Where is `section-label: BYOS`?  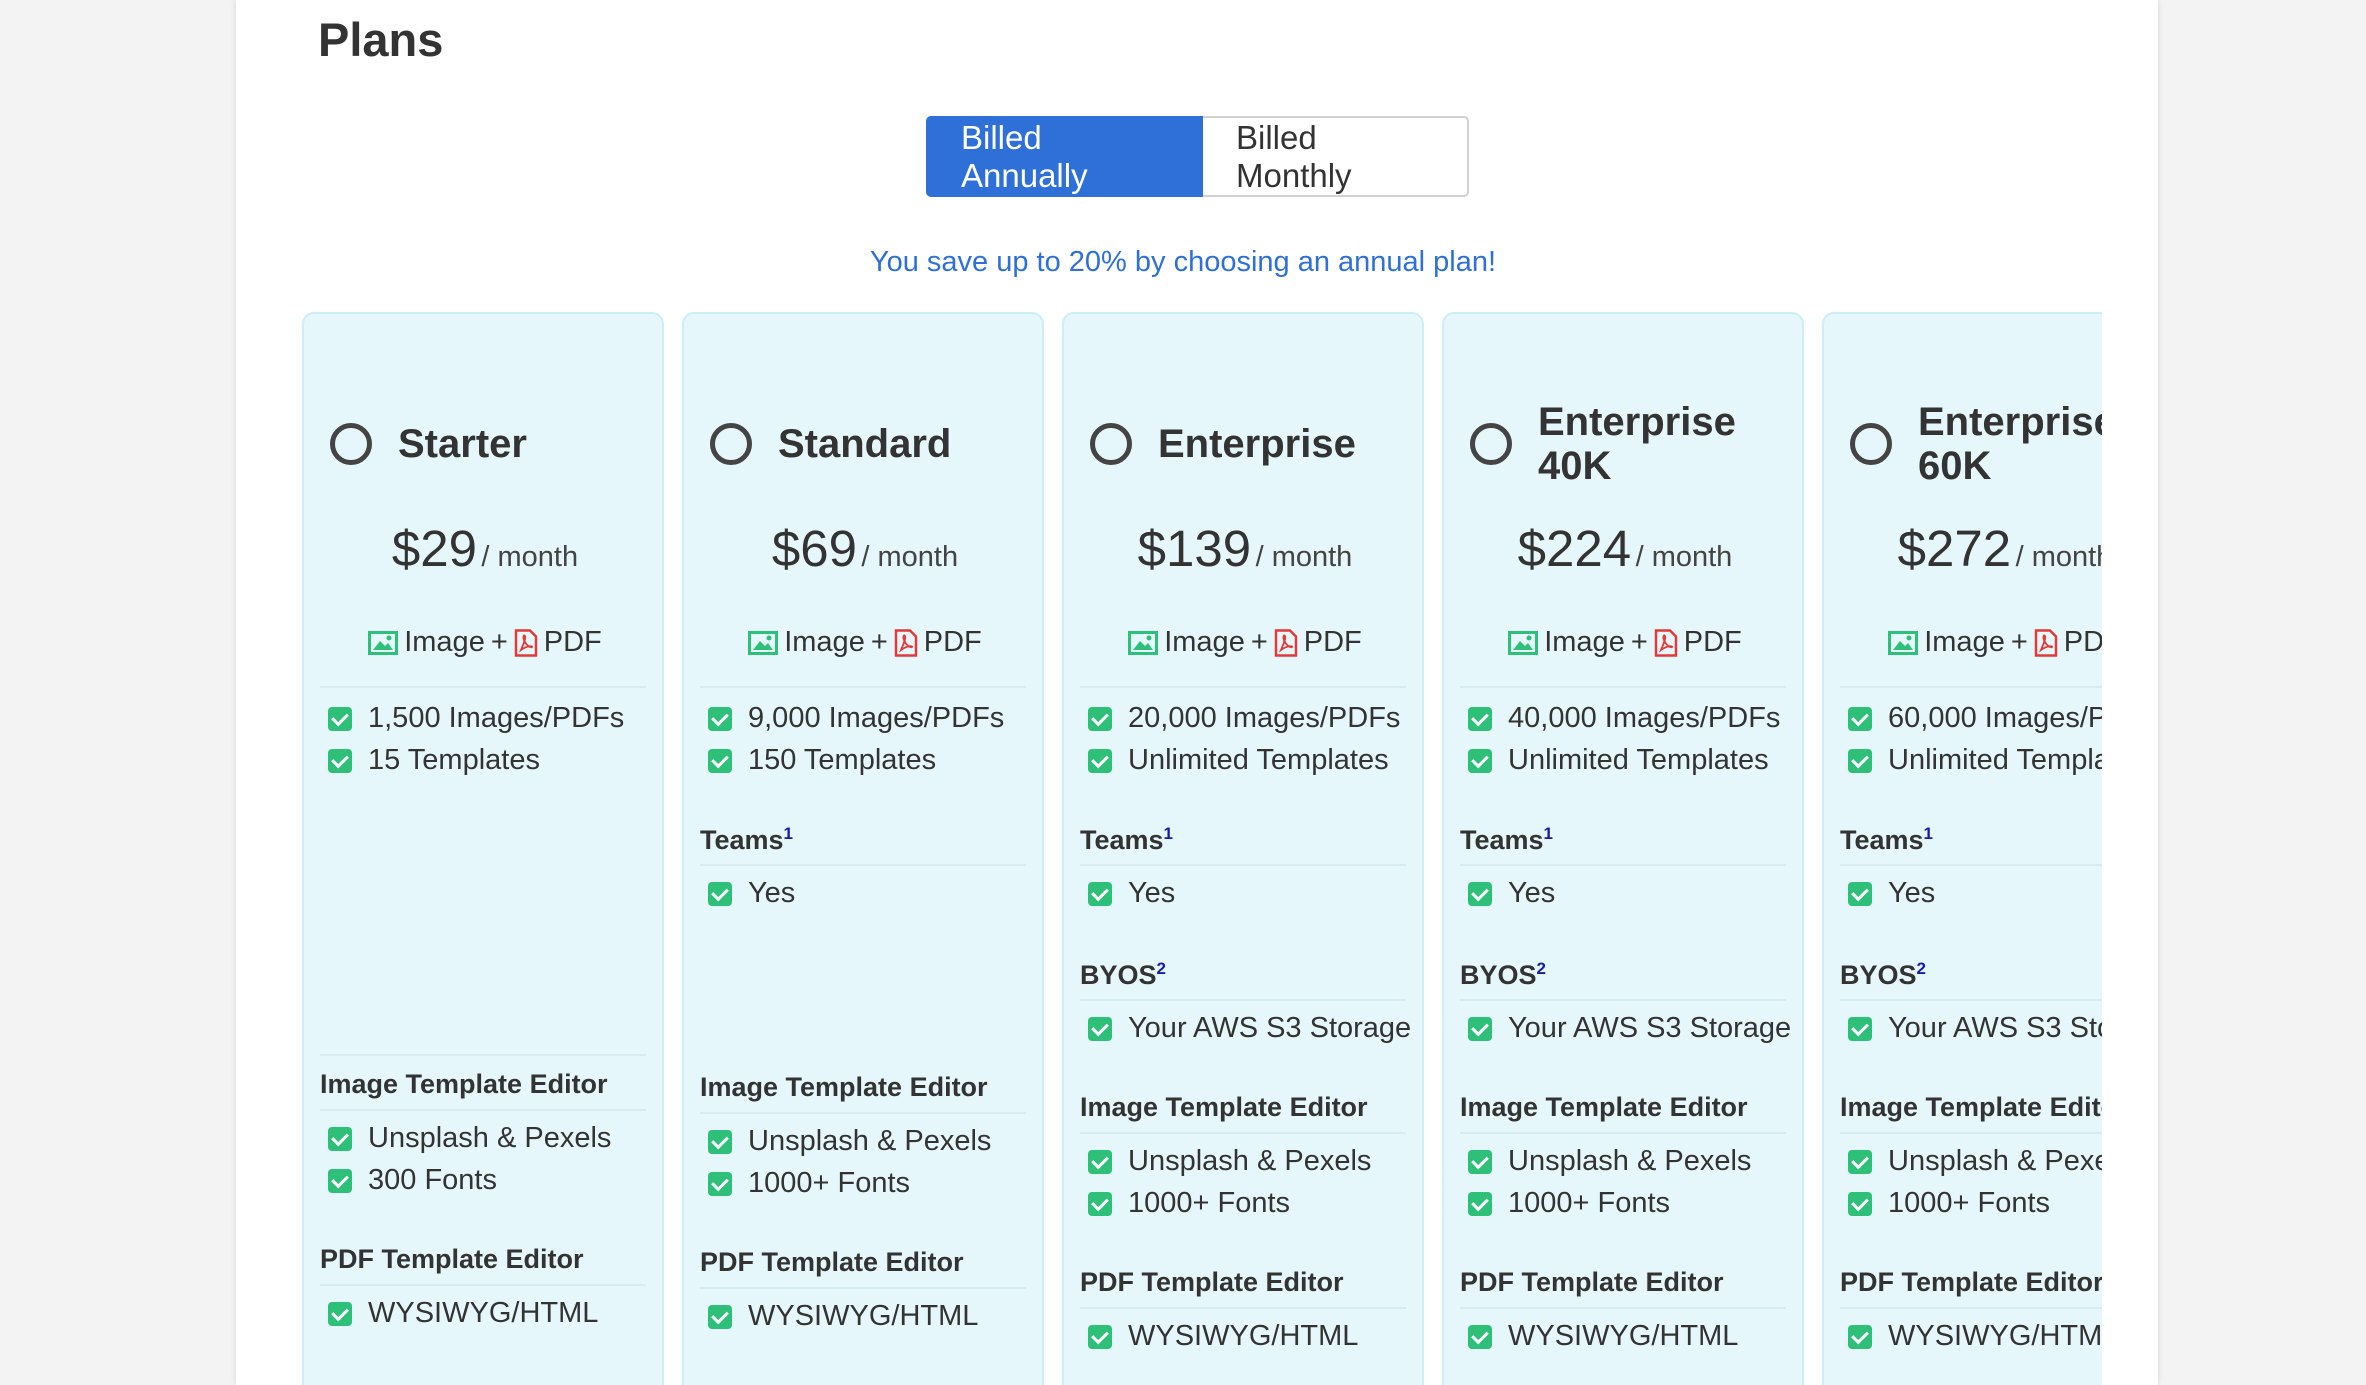 section-label: BYOS is located at coordinates (1498, 975).